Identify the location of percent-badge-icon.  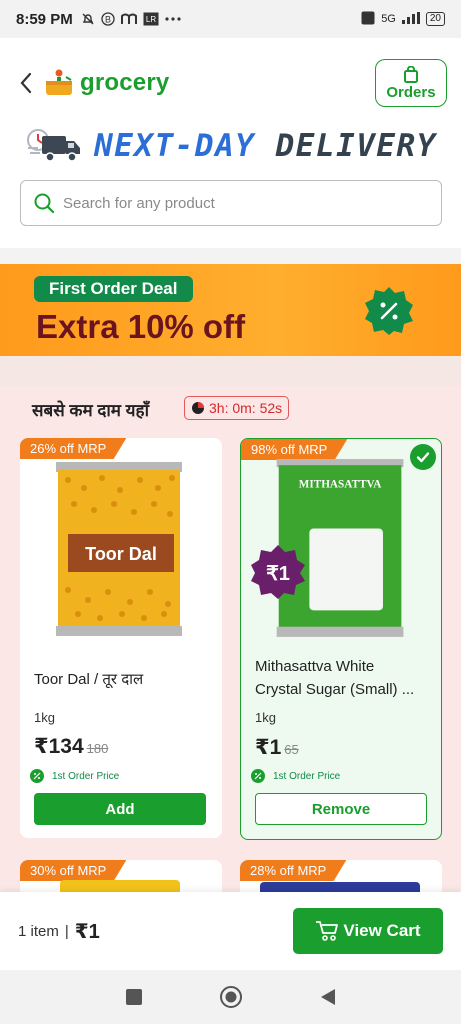
(389, 311).